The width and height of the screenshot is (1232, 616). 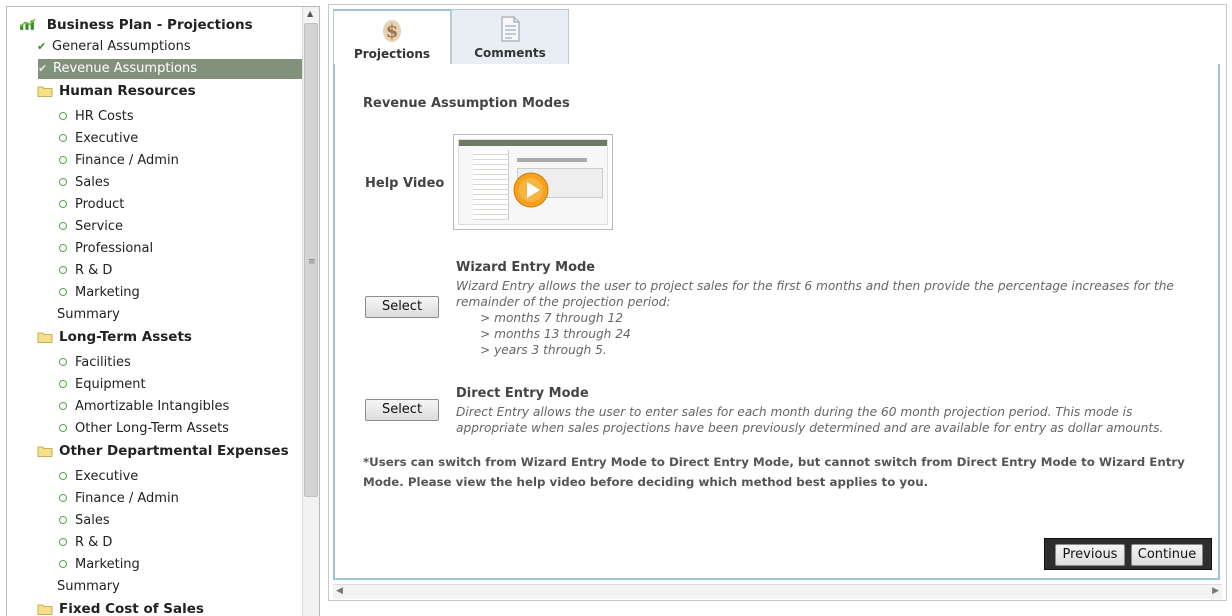 What do you see at coordinates (405, 183) in the screenshot?
I see `help-video-label: Help Video` at bounding box center [405, 183].